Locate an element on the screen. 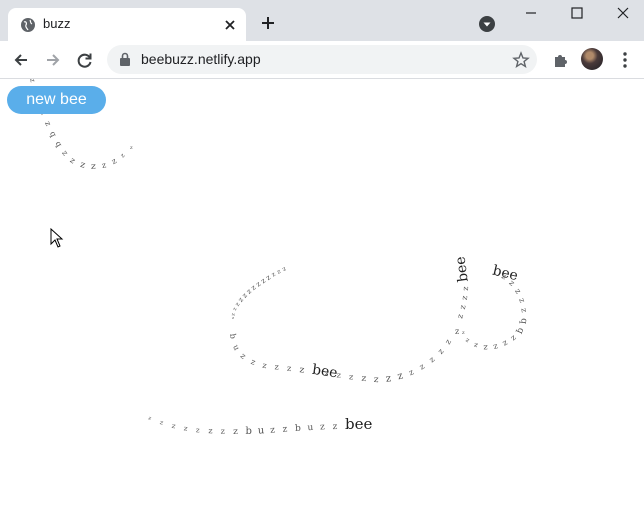  browser-toolbar: beebuzz.netlify.app is located at coordinates (322, 60).